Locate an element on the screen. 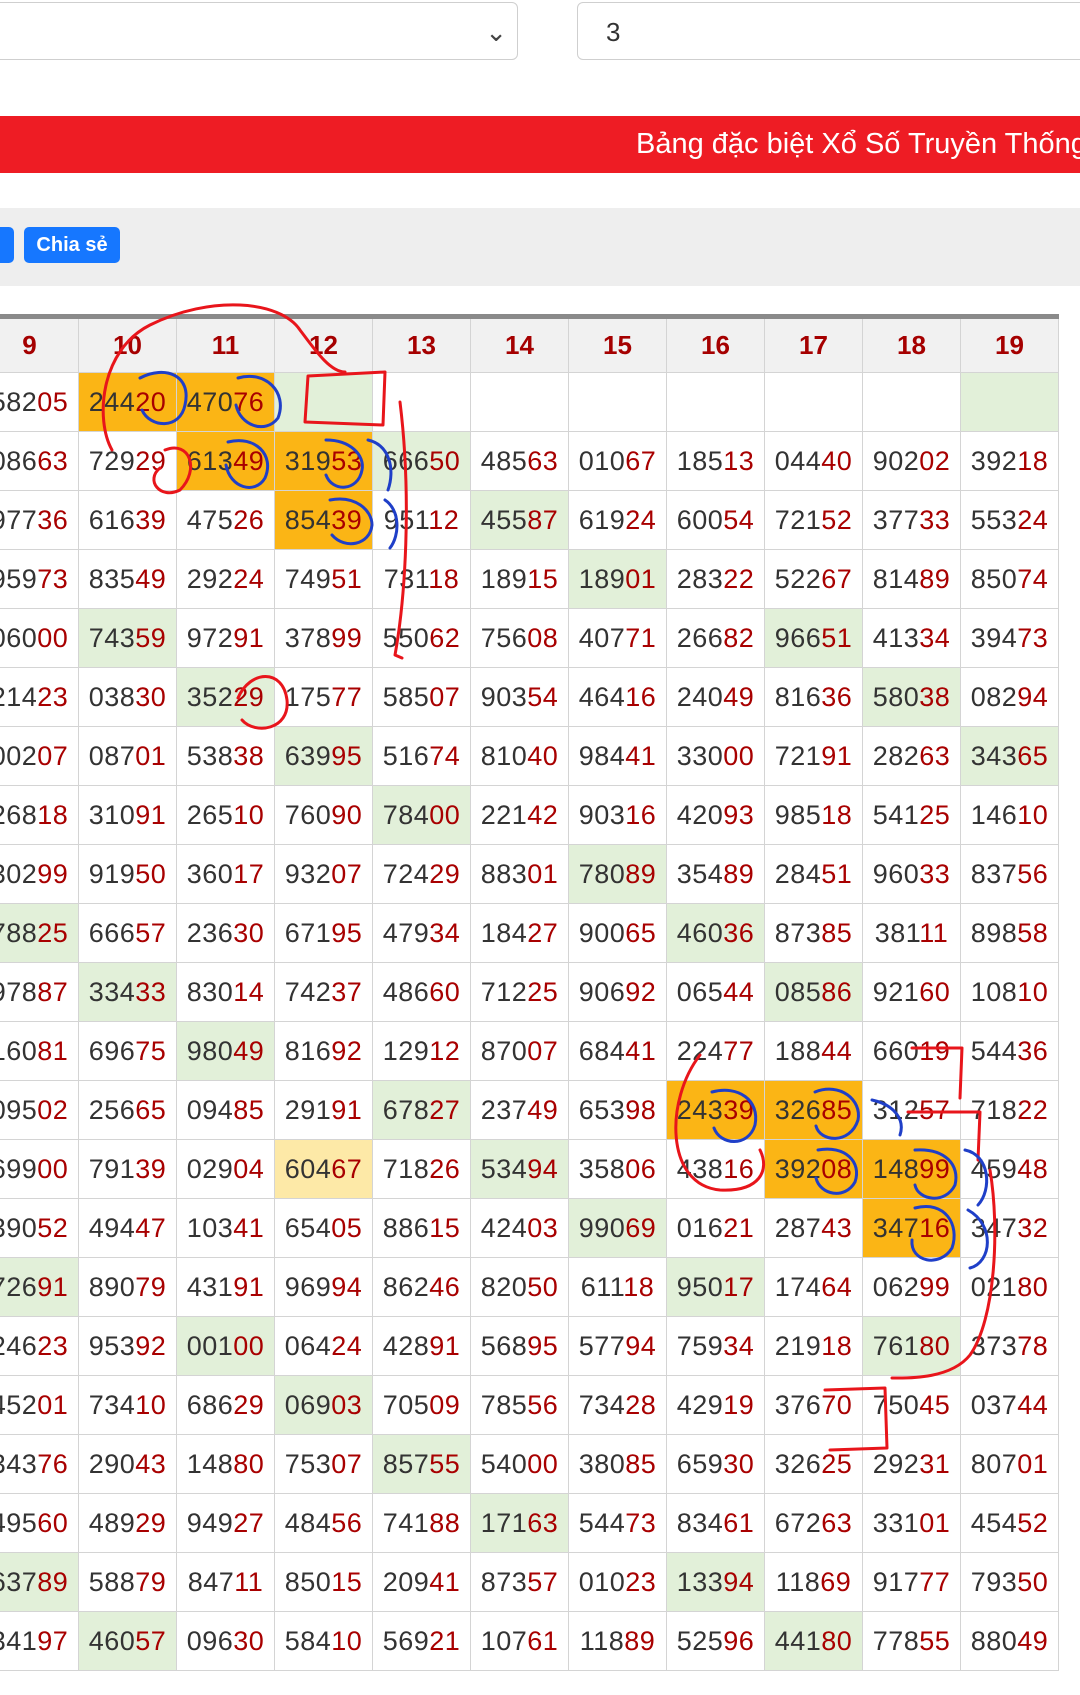 The width and height of the screenshot is (1080, 1695). result-digits-tail: 37 is located at coordinates (347, 991).